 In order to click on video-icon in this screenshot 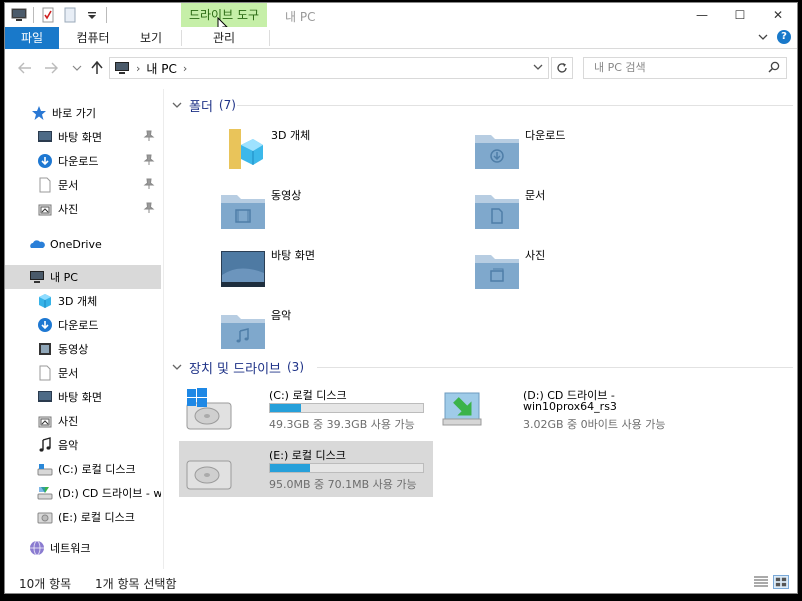, I will do `click(45, 349)`.